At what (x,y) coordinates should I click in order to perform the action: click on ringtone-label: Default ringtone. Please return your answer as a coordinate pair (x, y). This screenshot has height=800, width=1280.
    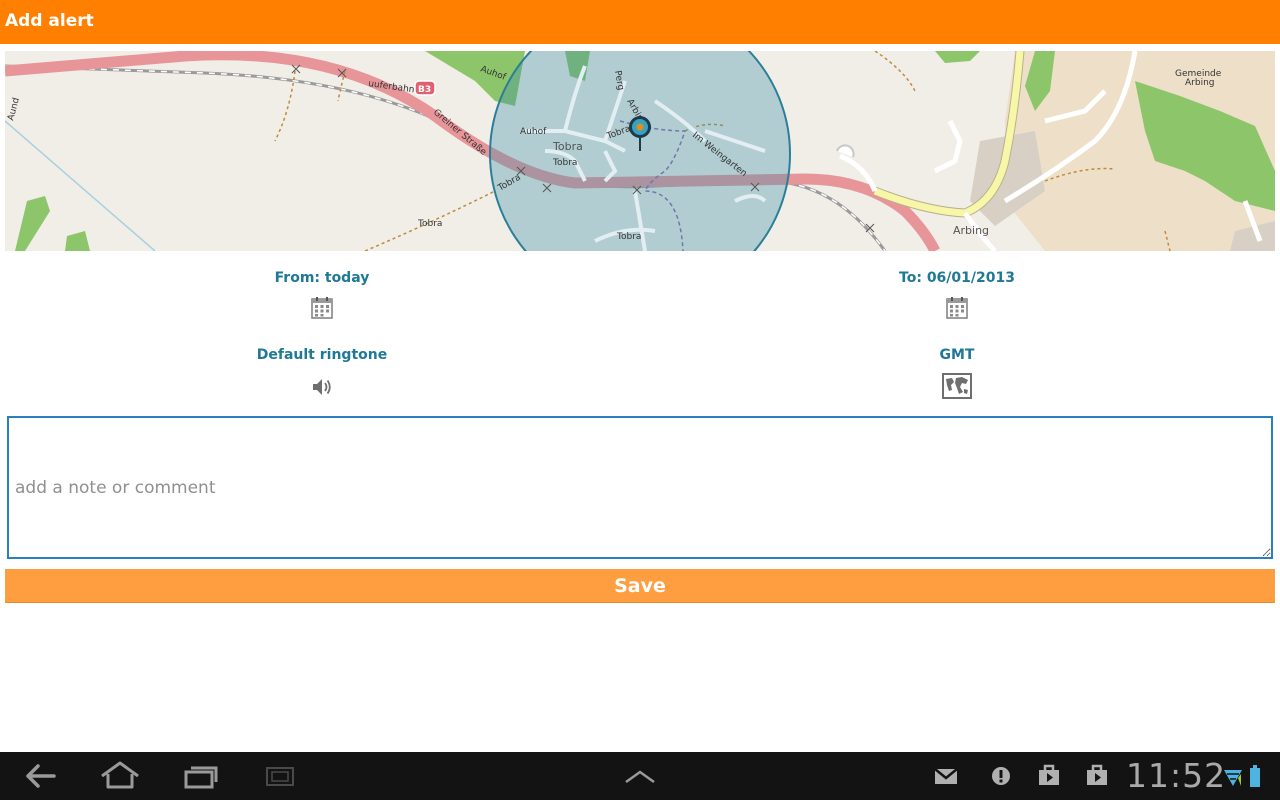
    Looking at the image, I should click on (322, 355).